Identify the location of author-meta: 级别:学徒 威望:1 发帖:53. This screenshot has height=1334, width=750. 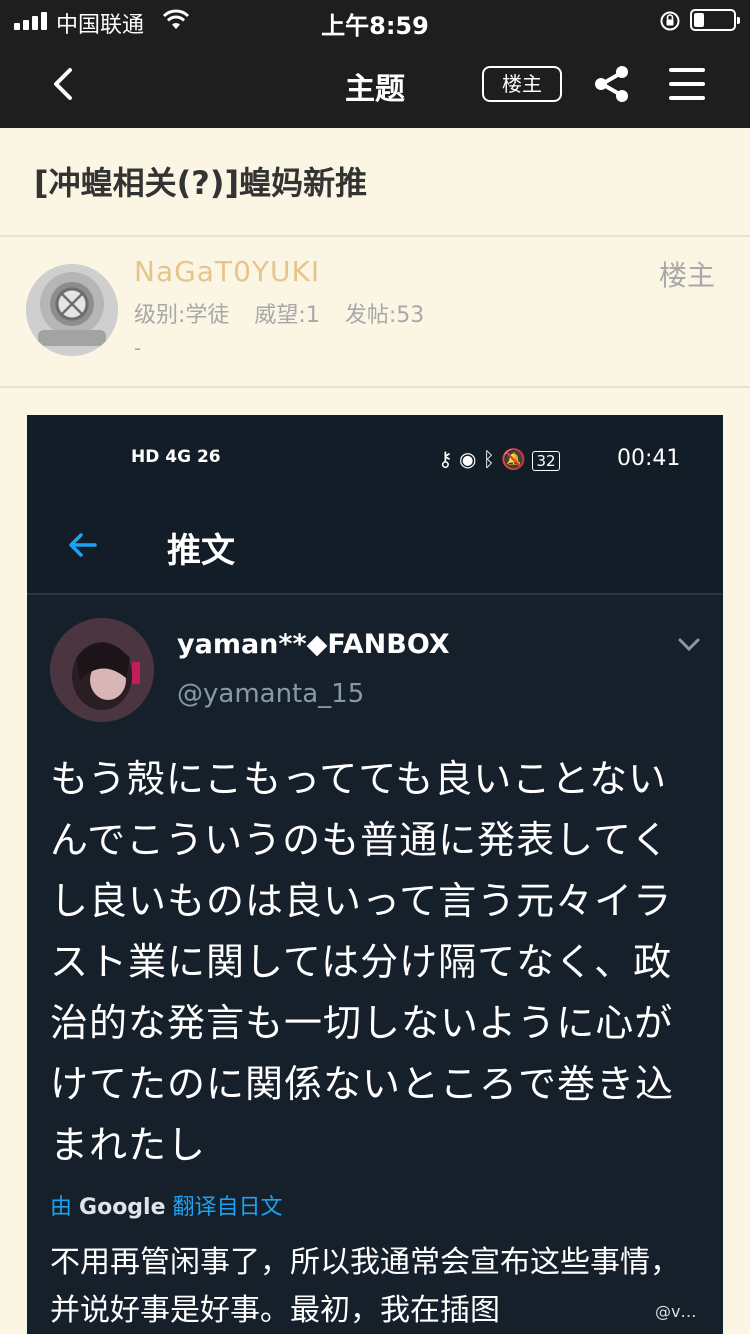
(288, 313).